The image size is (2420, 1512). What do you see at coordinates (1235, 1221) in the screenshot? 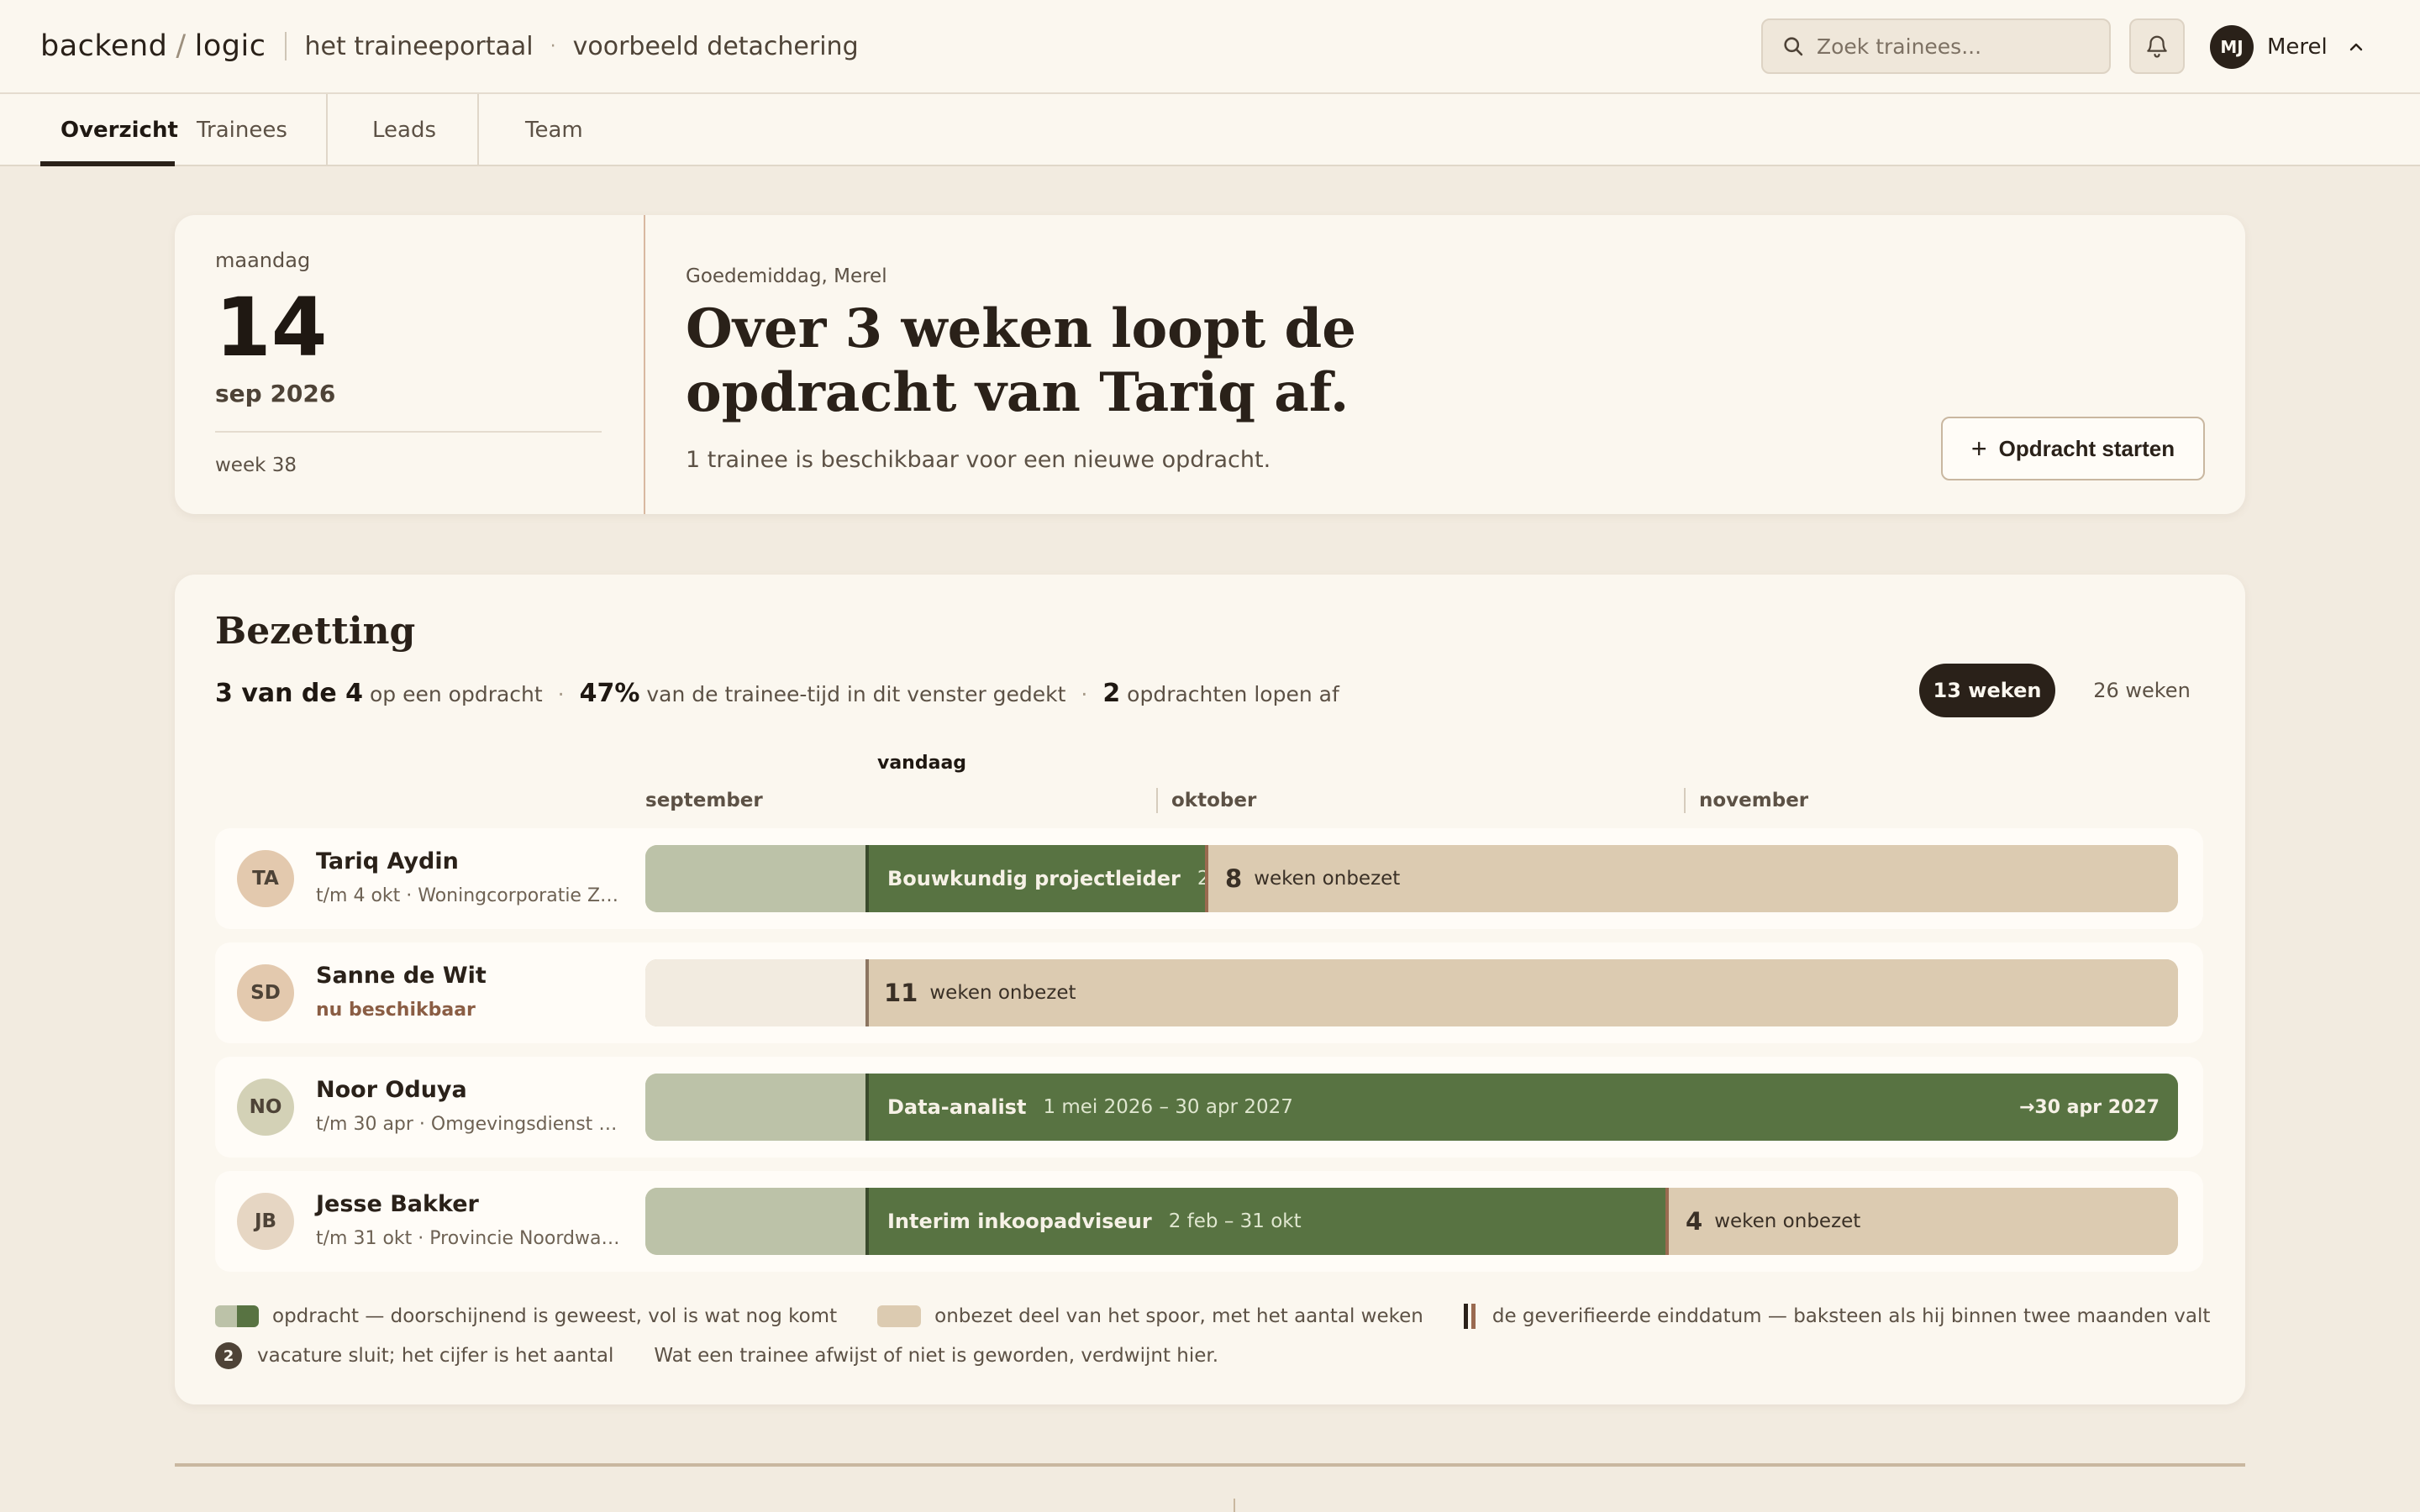
I see `assignment-dates: 2 feb – 31 okt` at bounding box center [1235, 1221].